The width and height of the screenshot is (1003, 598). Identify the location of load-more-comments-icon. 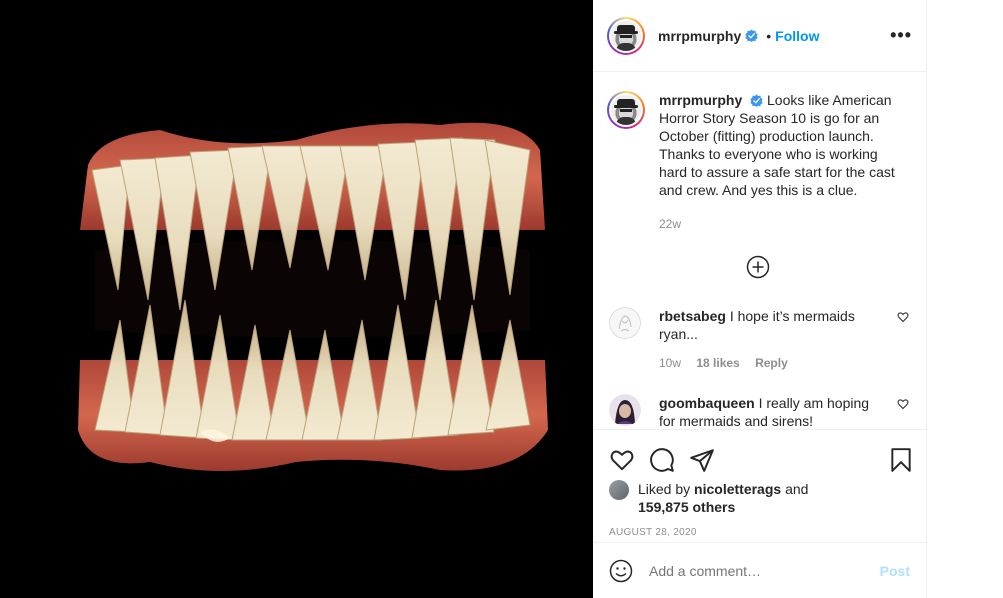
(758, 267).